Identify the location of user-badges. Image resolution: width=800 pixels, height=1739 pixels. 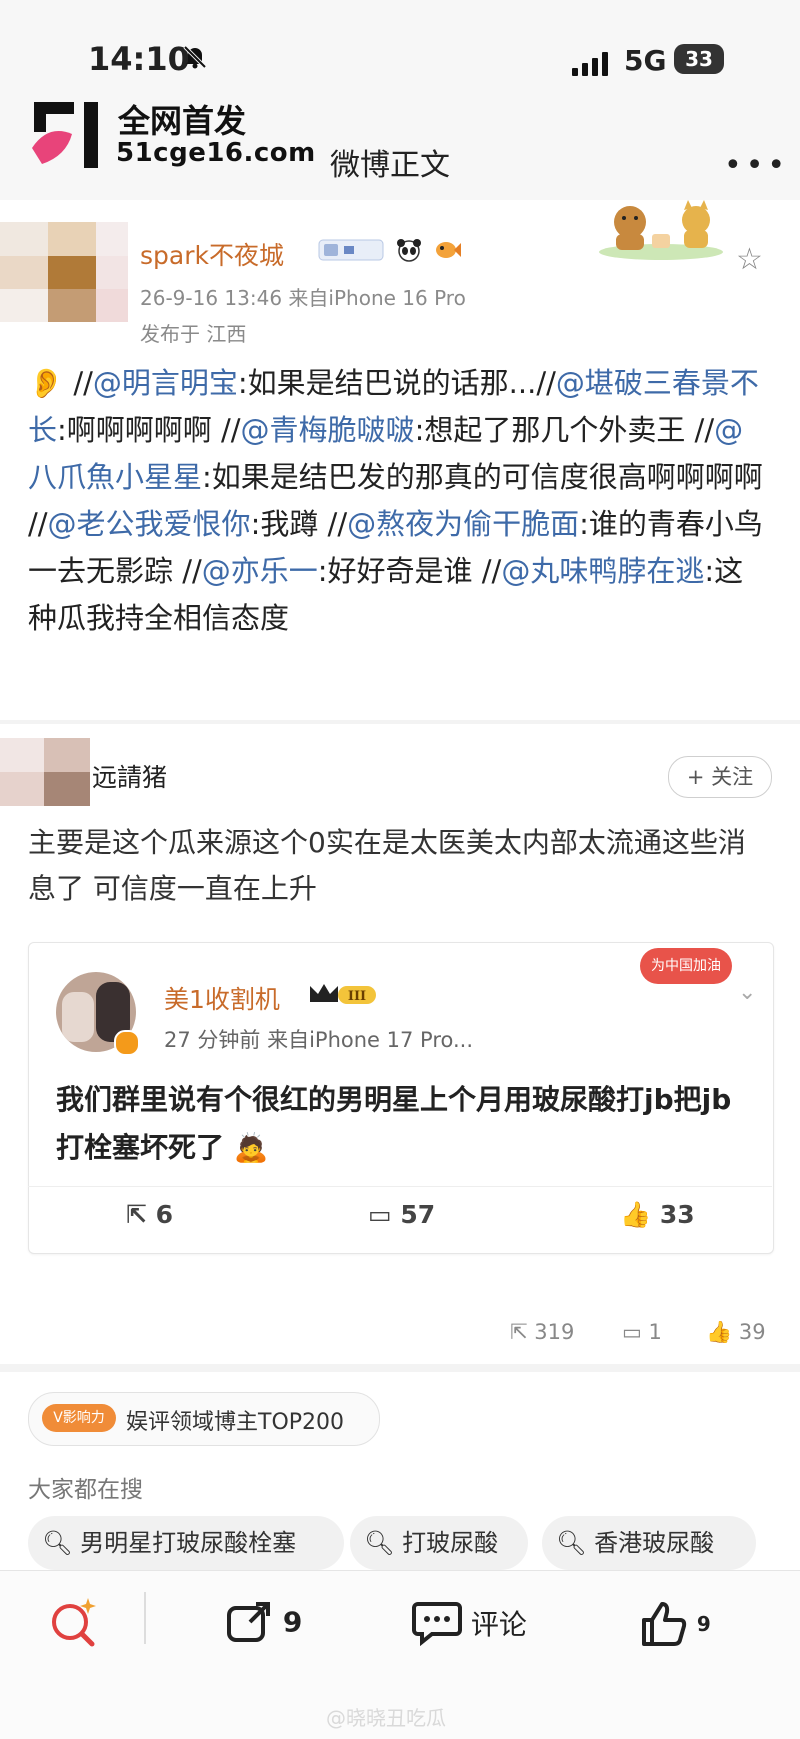
(393, 250).